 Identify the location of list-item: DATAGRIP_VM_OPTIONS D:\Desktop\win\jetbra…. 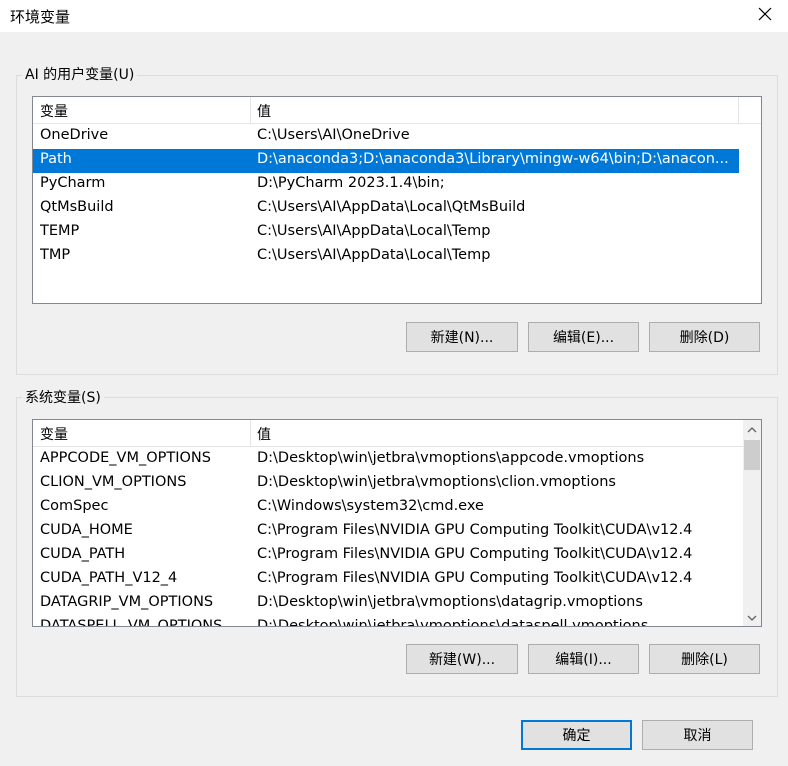
(386, 604).